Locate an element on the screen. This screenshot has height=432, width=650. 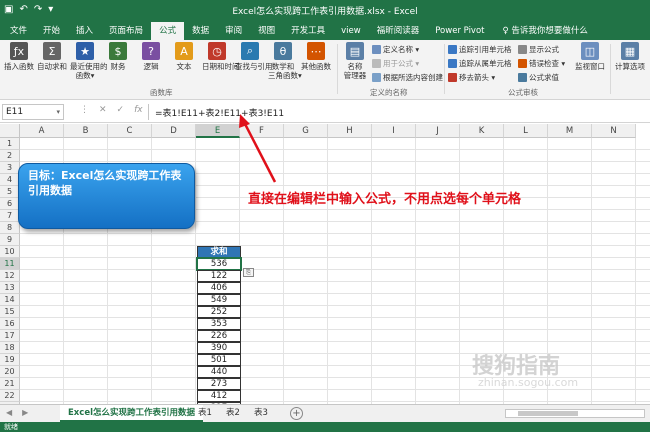
add-sheet-icon: + is located at coordinates (296, 413).